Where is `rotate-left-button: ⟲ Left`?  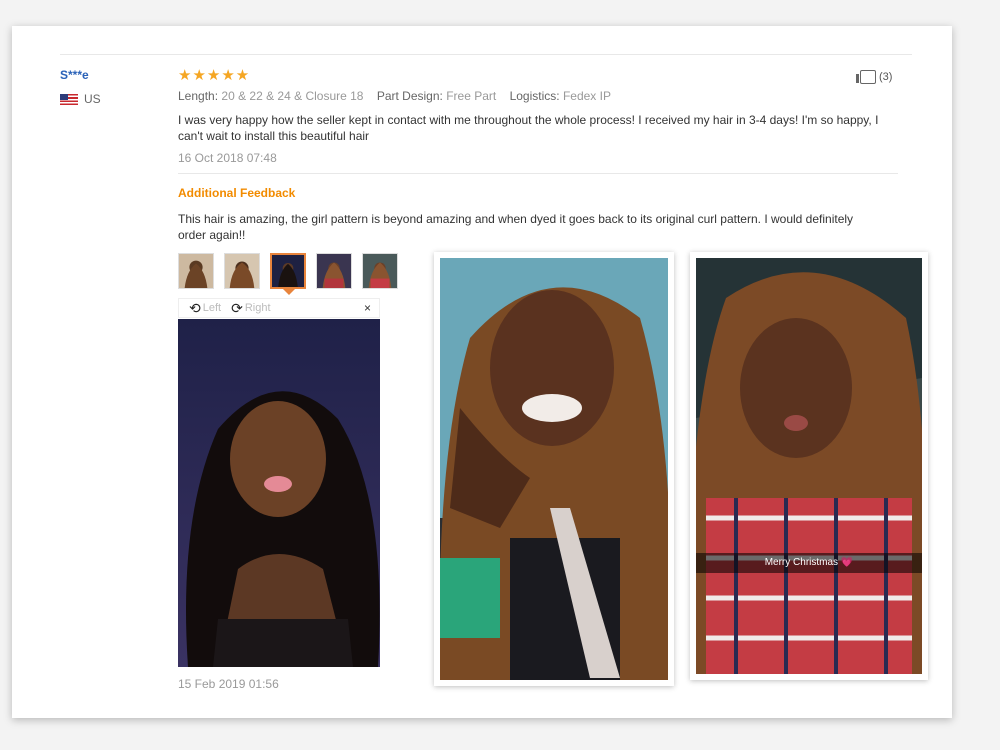
rotate-left-button: ⟲ Left is located at coordinates (205, 308).